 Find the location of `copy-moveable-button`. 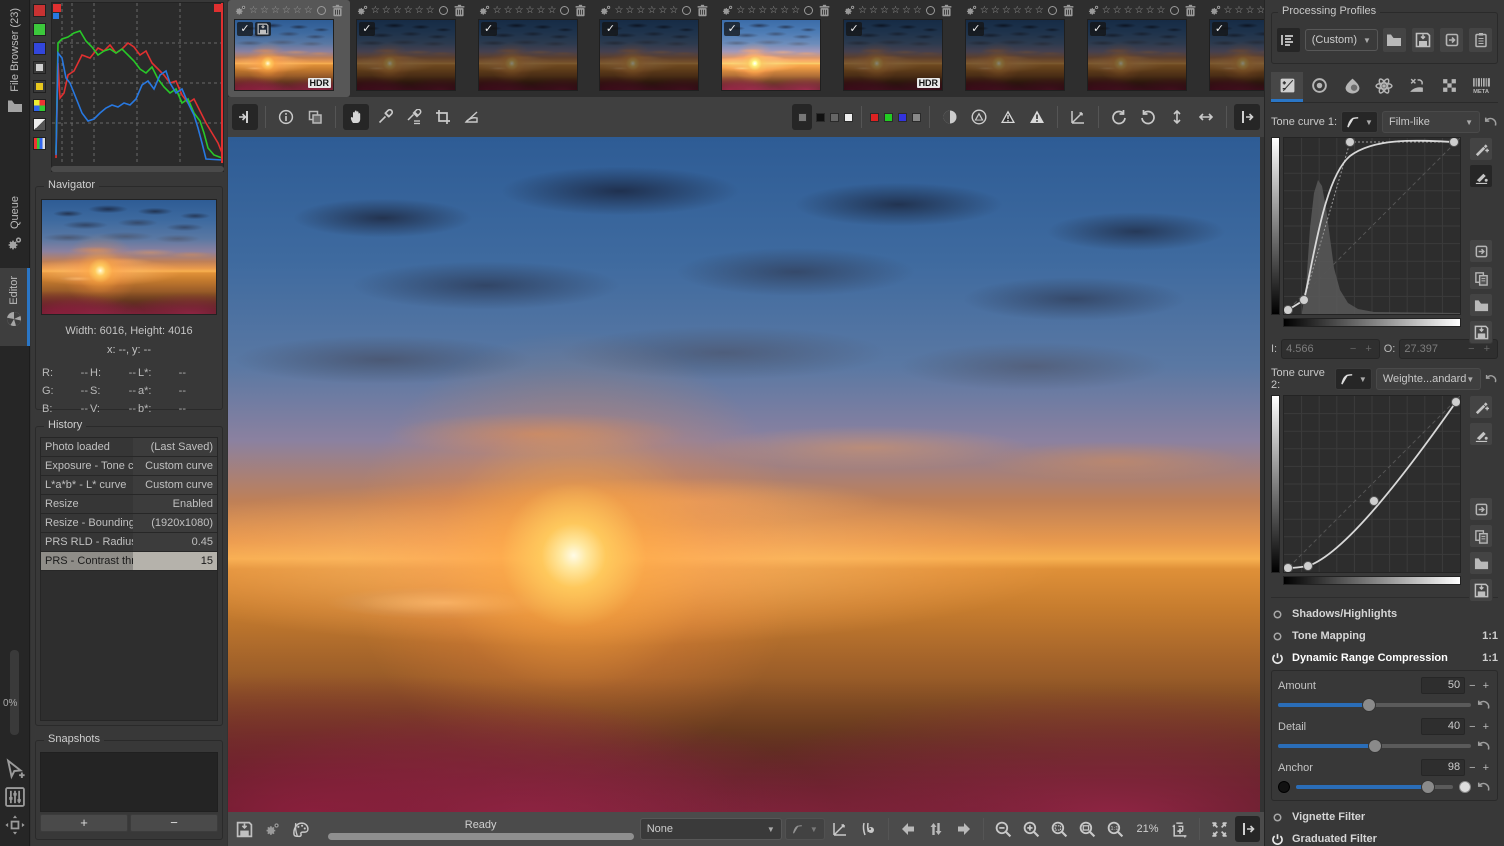

copy-moveable-button is located at coordinates (315, 117).